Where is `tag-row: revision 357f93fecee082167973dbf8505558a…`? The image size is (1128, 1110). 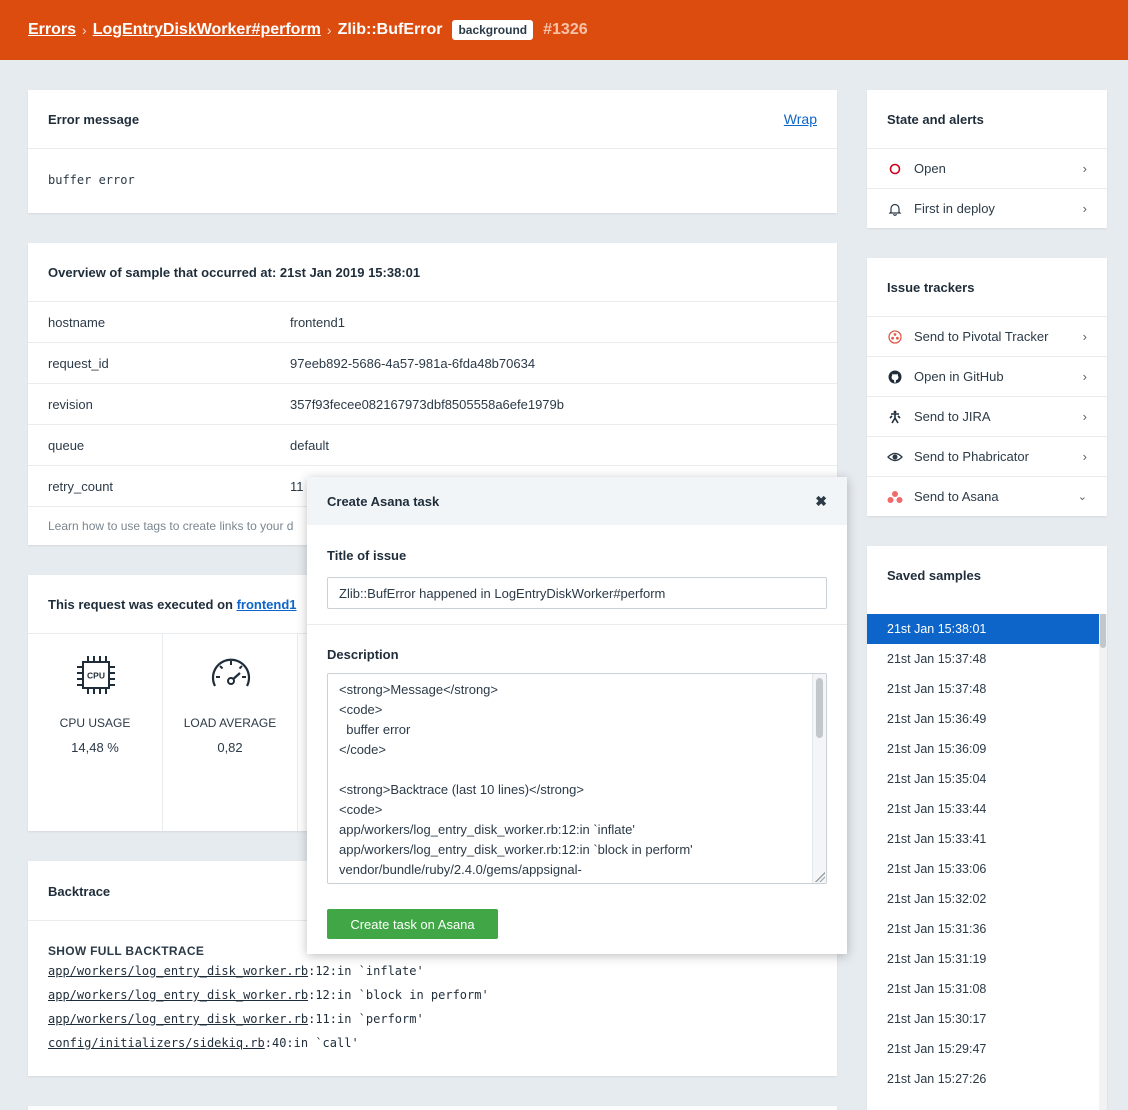 tag-row: revision 357f93fecee082167973dbf8505558a… is located at coordinates (432, 403).